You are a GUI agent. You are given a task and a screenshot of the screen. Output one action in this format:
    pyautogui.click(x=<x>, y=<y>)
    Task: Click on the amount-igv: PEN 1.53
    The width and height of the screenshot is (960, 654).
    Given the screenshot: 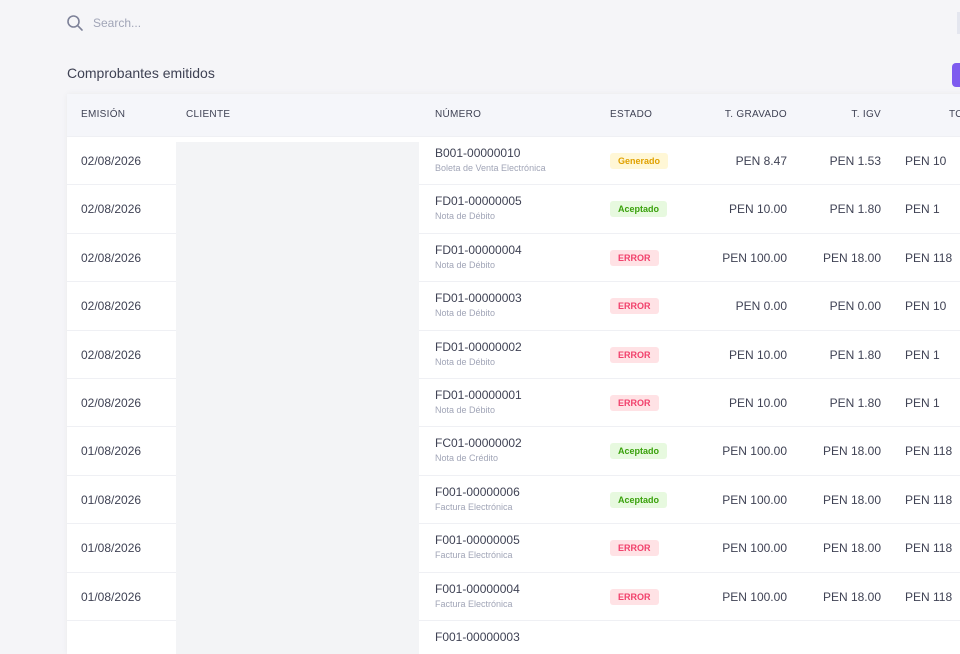 What is the action you would take?
    pyautogui.click(x=855, y=161)
    